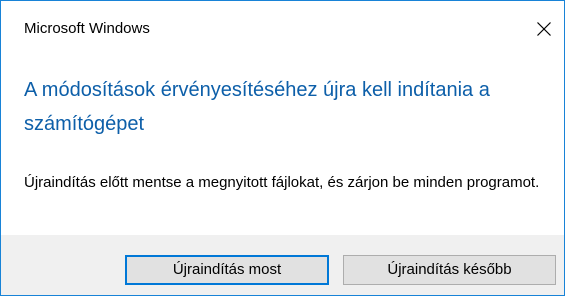  I want to click on close-button, so click(544, 29).